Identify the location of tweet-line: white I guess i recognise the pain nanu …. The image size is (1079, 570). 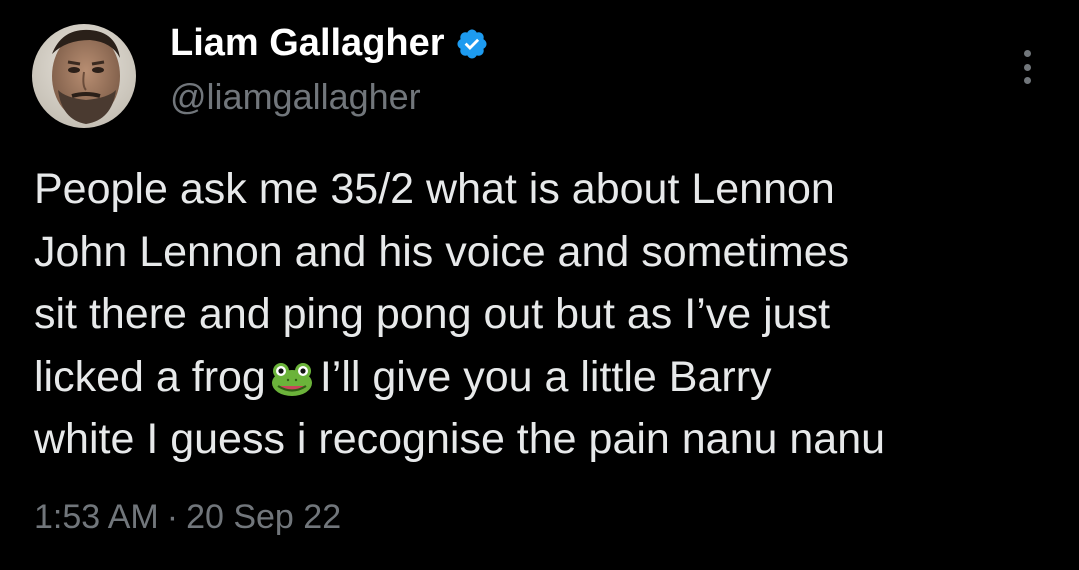
(460, 439).